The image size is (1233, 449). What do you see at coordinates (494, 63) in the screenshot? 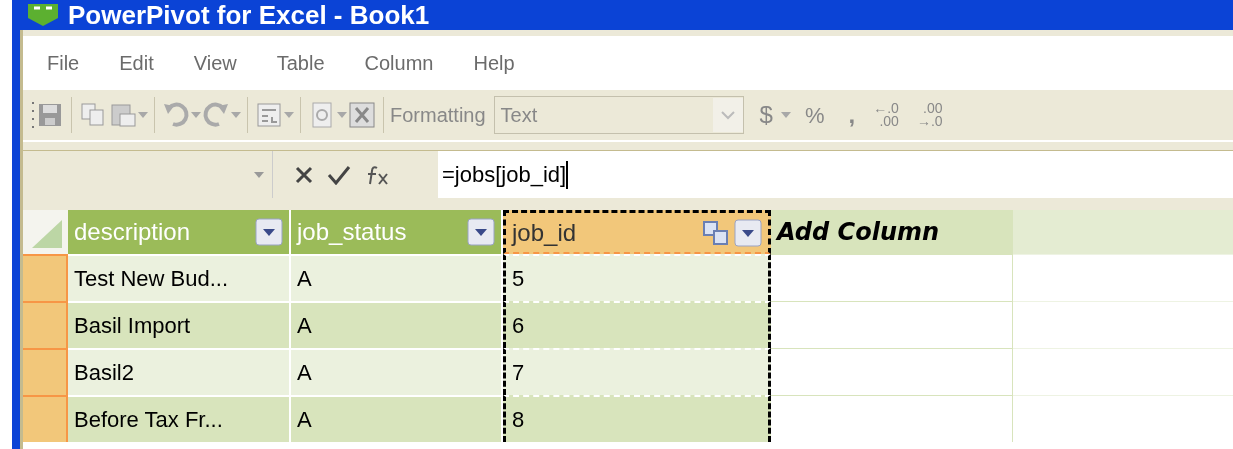
I see `menu-item: Help` at bounding box center [494, 63].